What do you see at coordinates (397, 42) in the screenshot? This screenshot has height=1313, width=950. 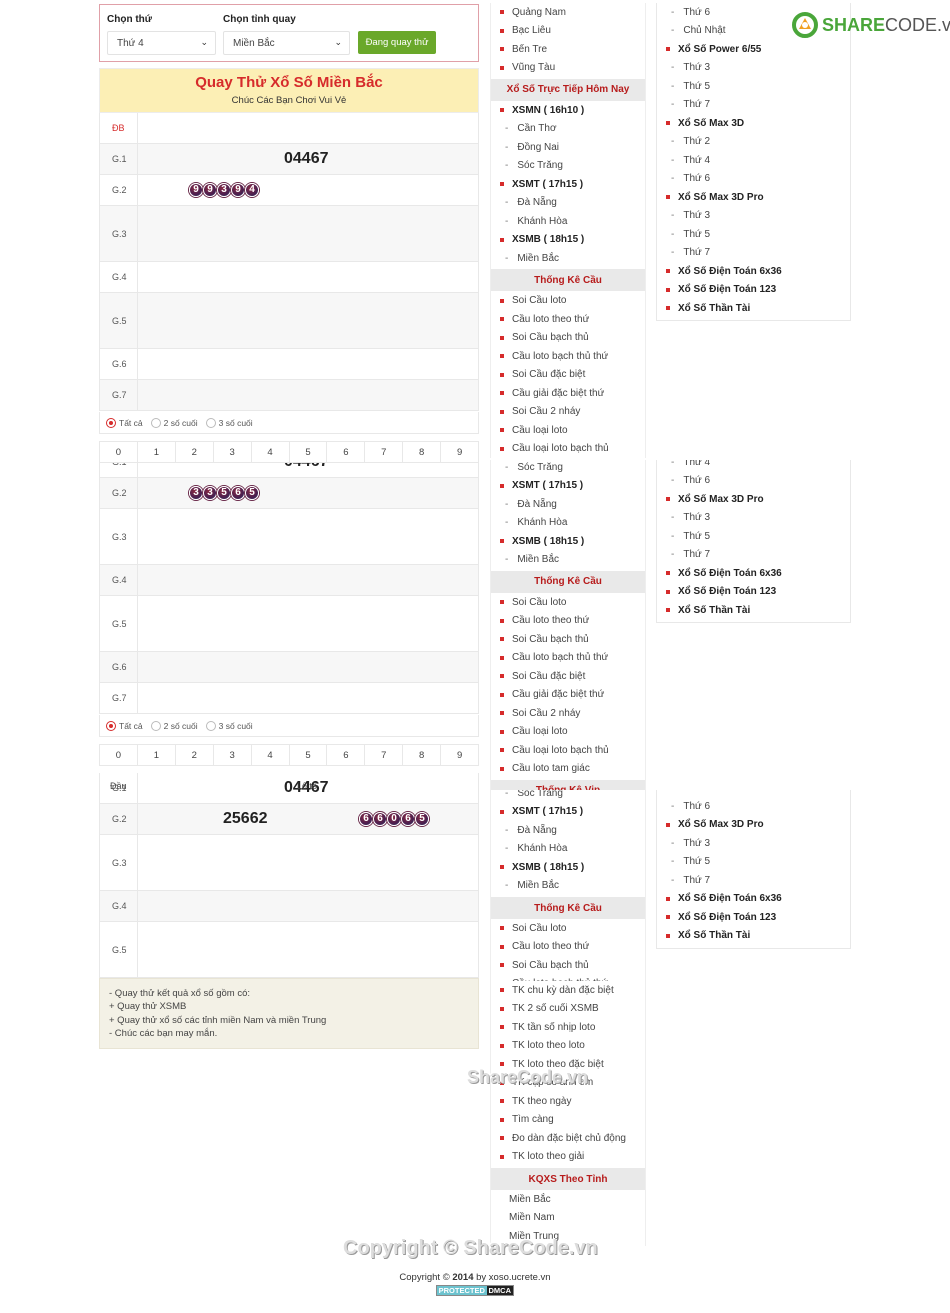 I see `spin-button: Đang quay thử` at bounding box center [397, 42].